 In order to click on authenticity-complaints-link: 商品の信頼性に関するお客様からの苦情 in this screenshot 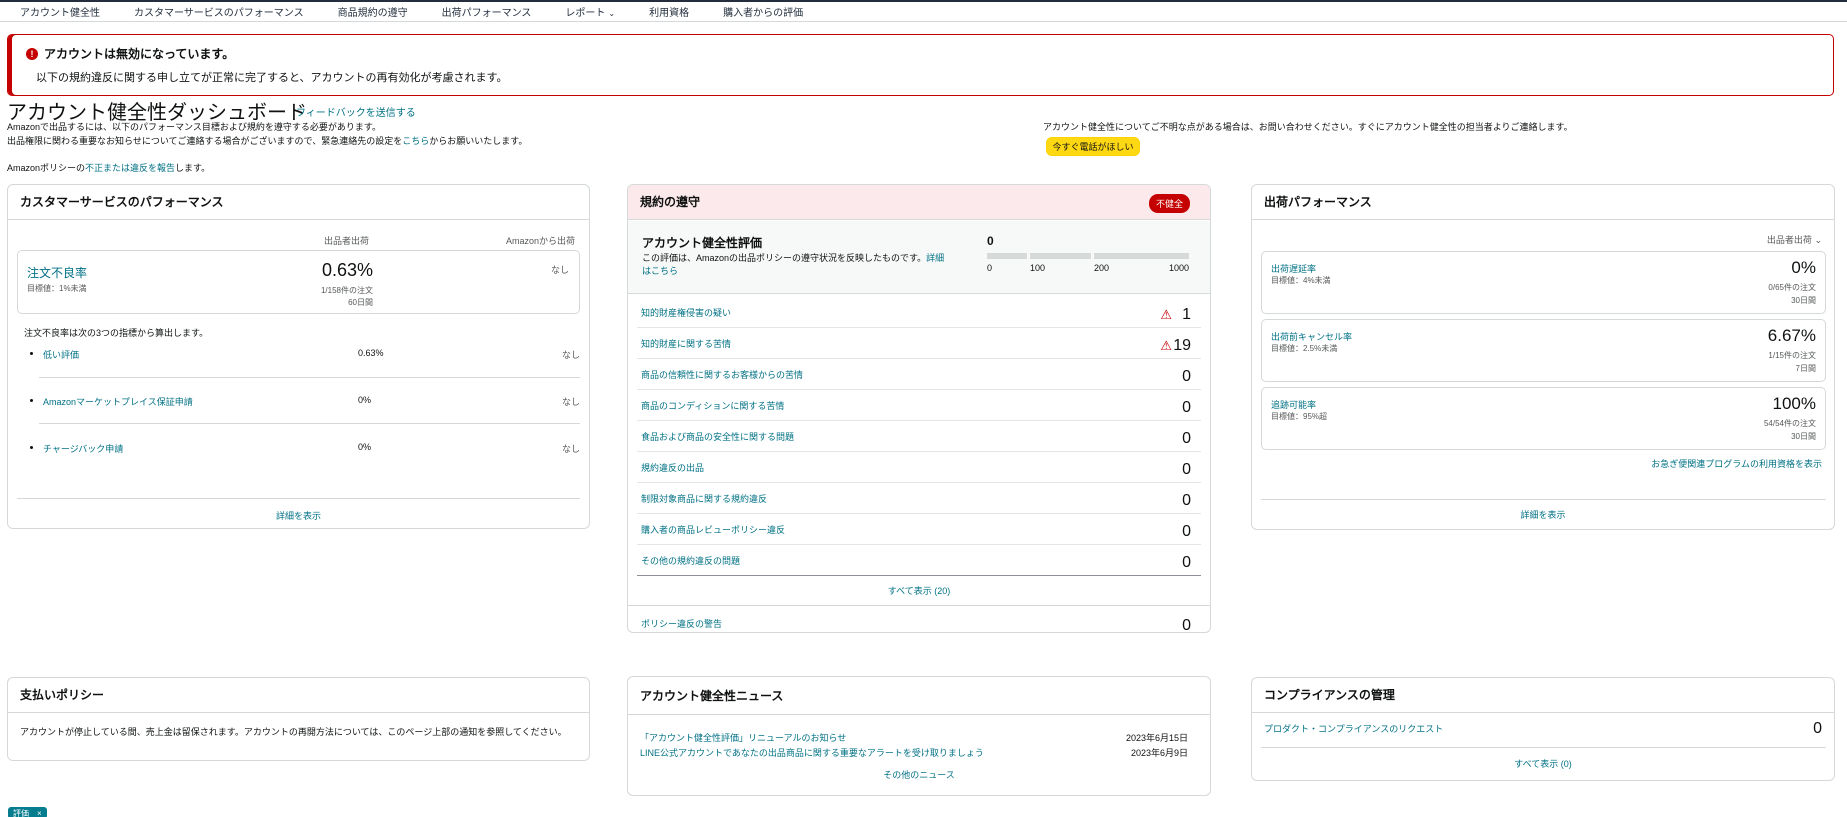, I will do `click(722, 374)`.